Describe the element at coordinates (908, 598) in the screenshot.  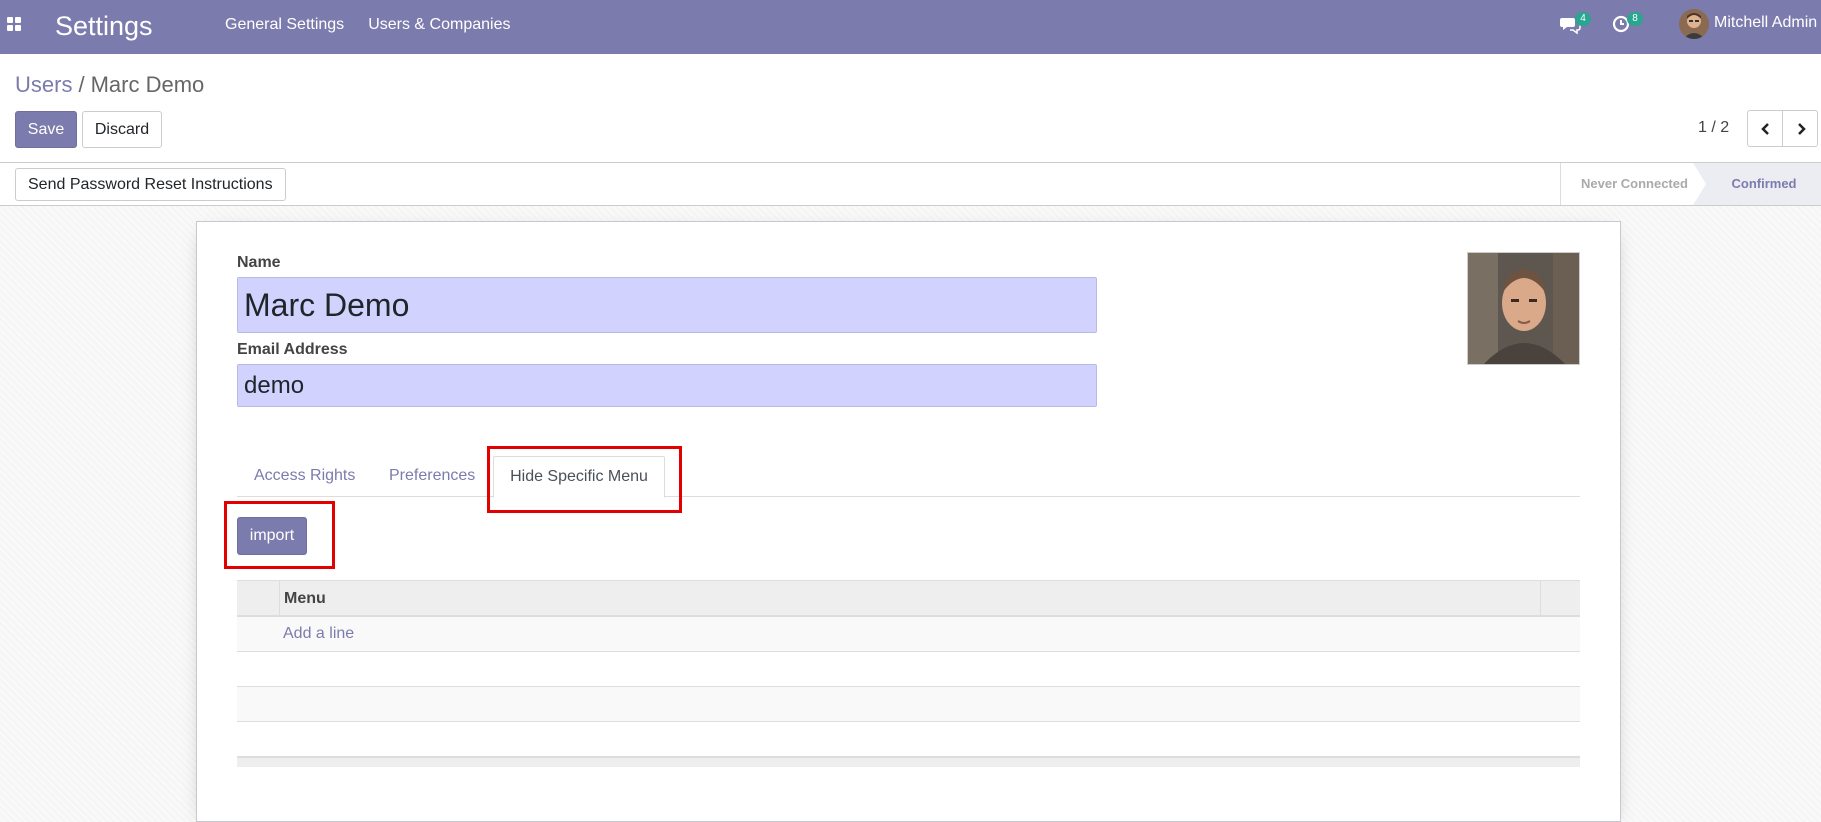
I see `table-header: Menu` at that location.